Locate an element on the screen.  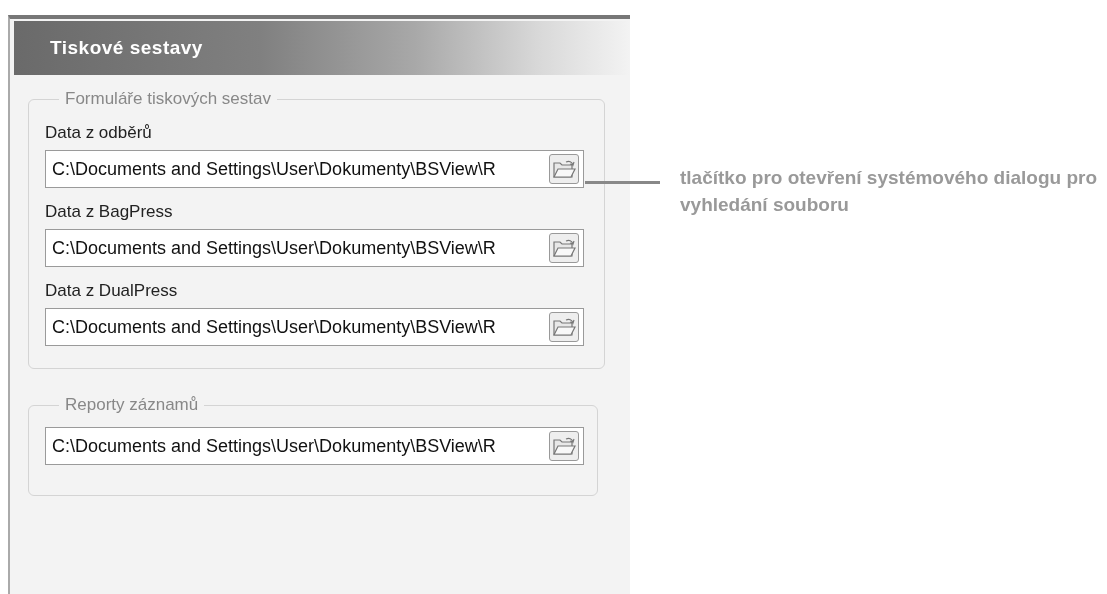
group-legend: Formuláře tiskových sestav is located at coordinates (168, 99).